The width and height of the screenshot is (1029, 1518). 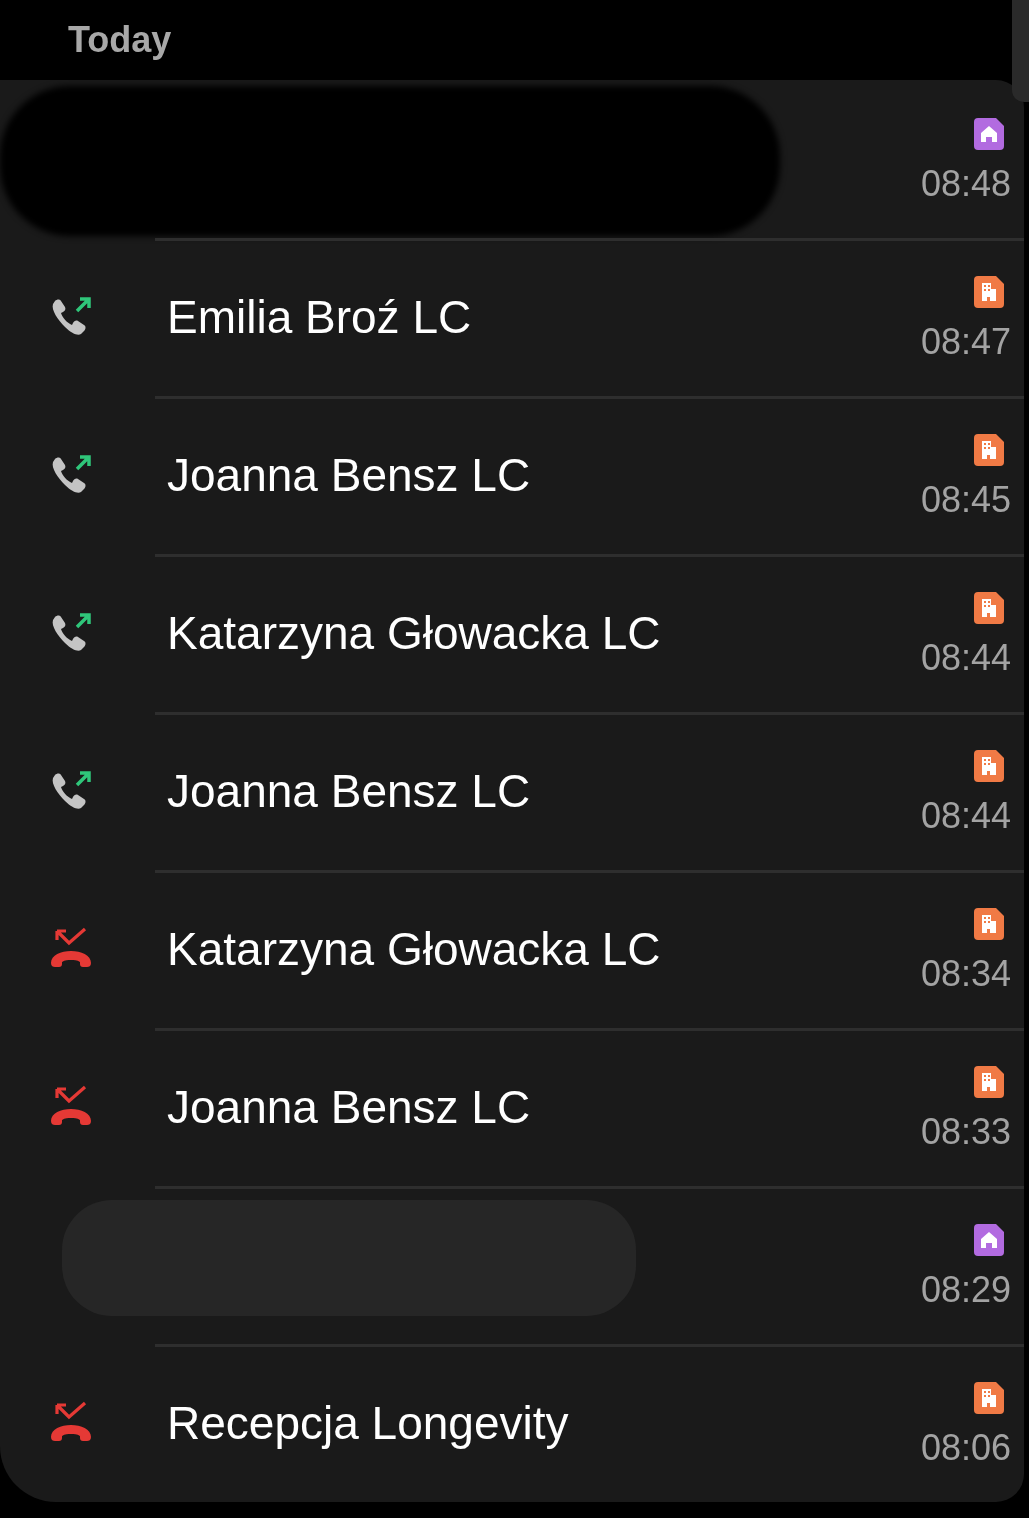 What do you see at coordinates (965, 974) in the screenshot?
I see `call-time: 08:34` at bounding box center [965, 974].